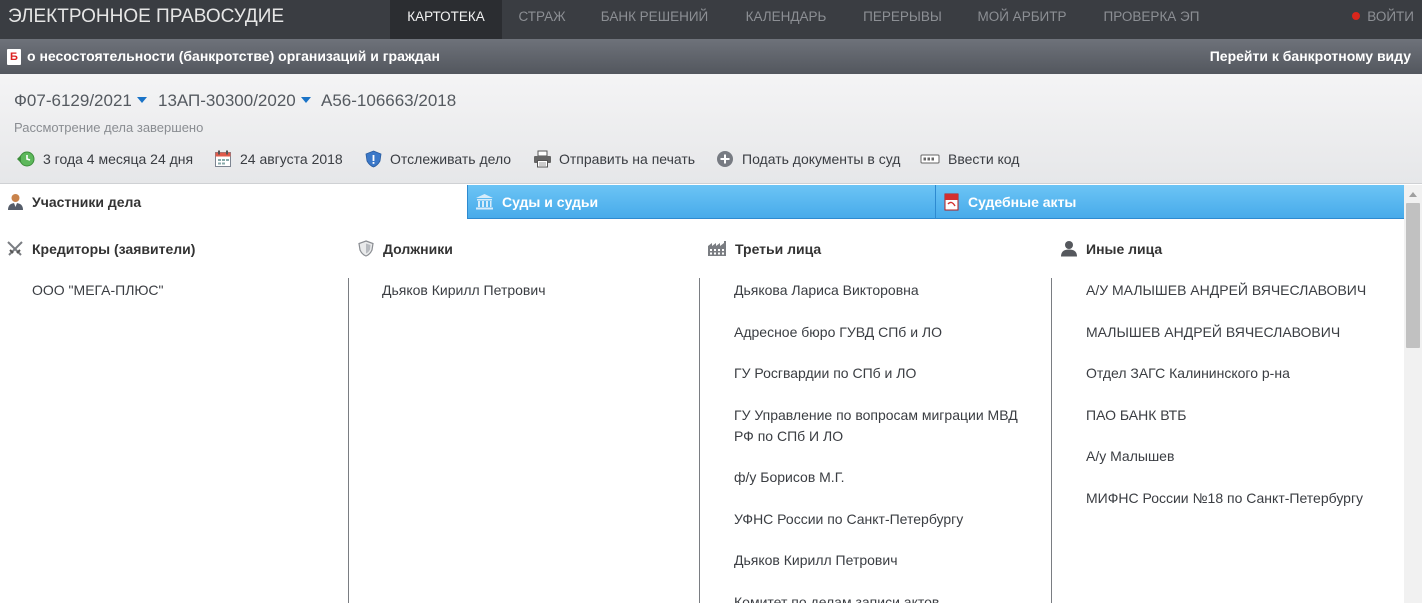 The image size is (1422, 603). I want to click on tab-uchastniki: Участники дела, so click(233, 202).